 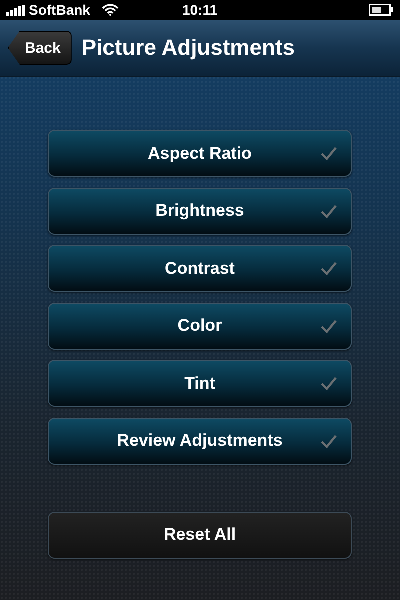 I want to click on screen-title: Picture Adjustments, so click(x=188, y=48).